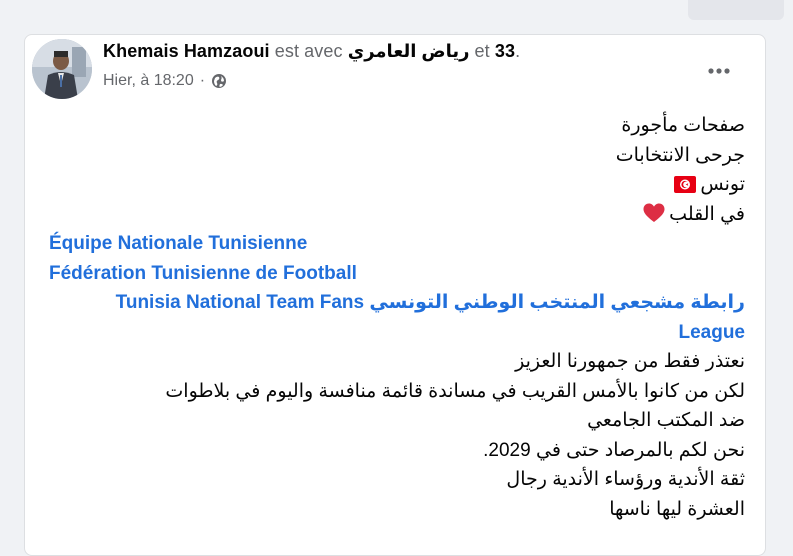  What do you see at coordinates (505, 51) in the screenshot?
I see `others-count: 33` at bounding box center [505, 51].